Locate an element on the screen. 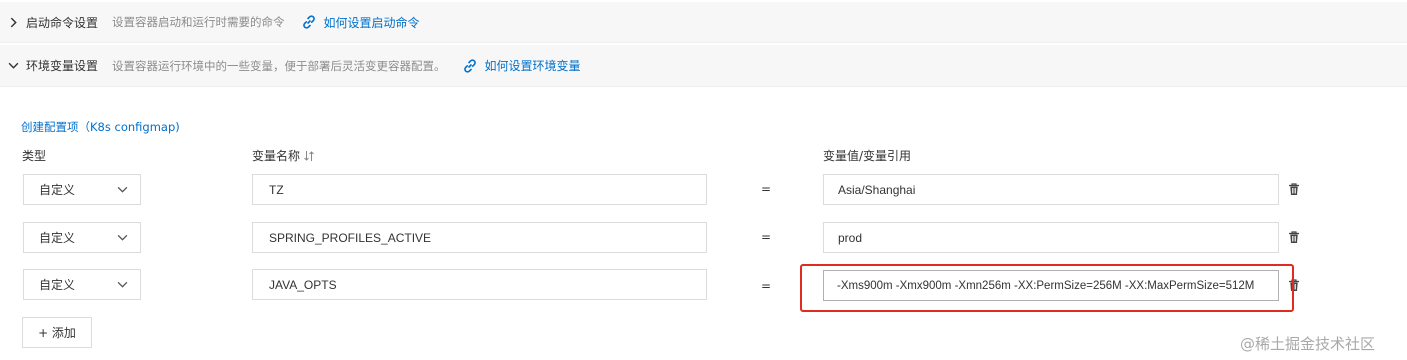 This screenshot has height=360, width=1407. help-link-startup-command: 如何设置启动命令 is located at coordinates (360, 22).